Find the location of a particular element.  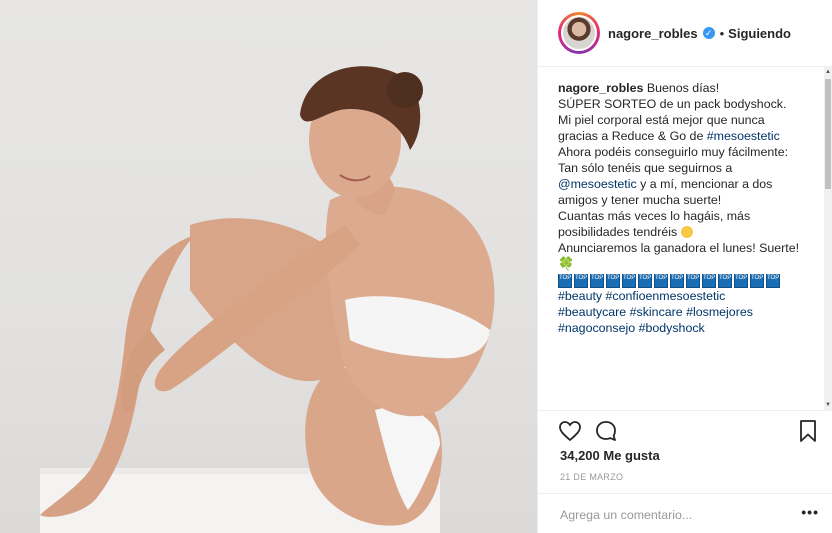

bookmark-icon is located at coordinates (808, 431).